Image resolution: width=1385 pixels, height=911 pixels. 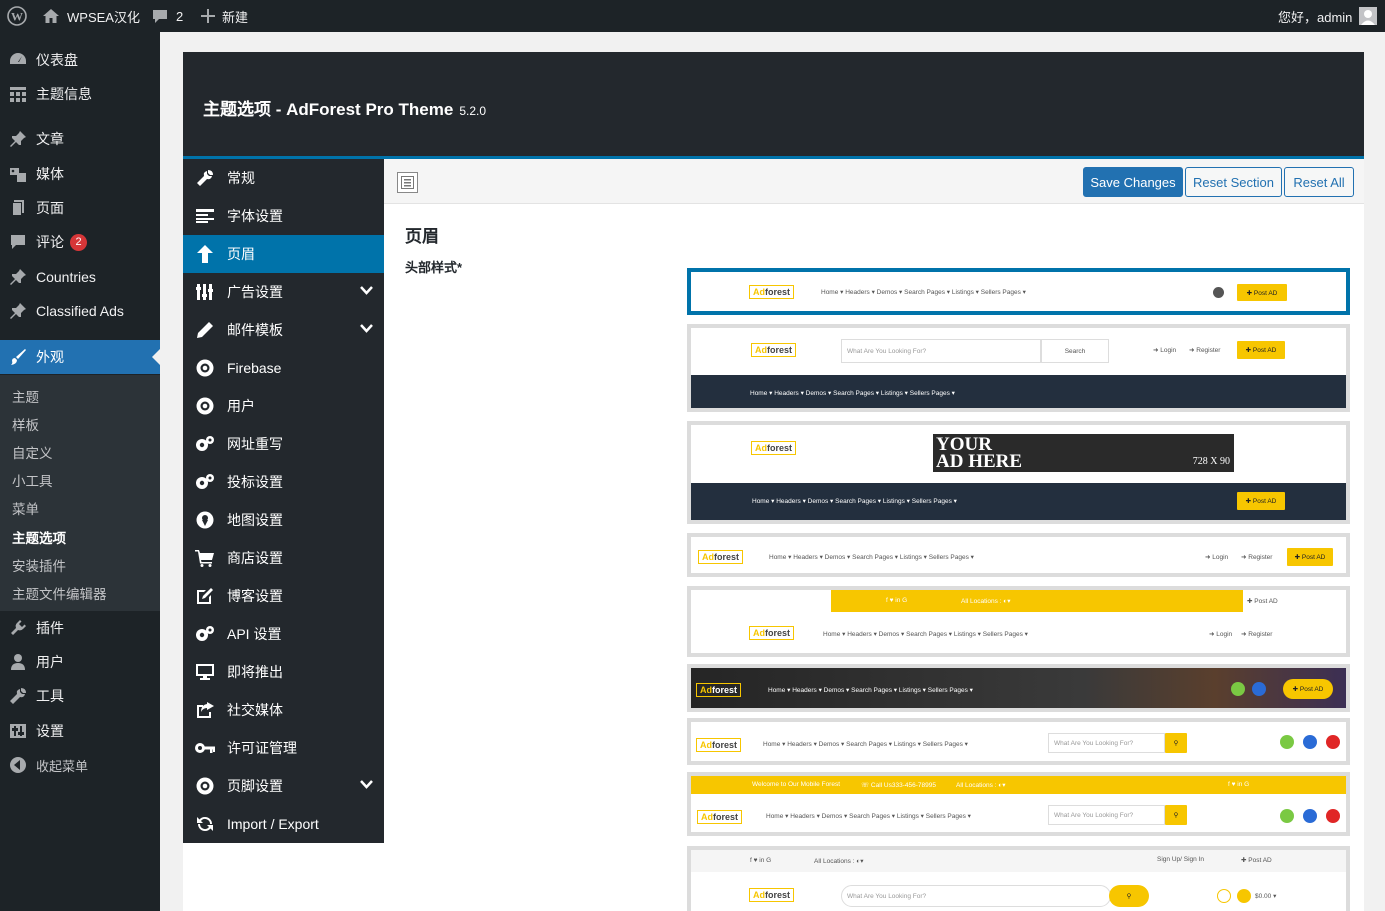 What do you see at coordinates (80, 139) in the screenshot?
I see `menu-posts: 文章` at bounding box center [80, 139].